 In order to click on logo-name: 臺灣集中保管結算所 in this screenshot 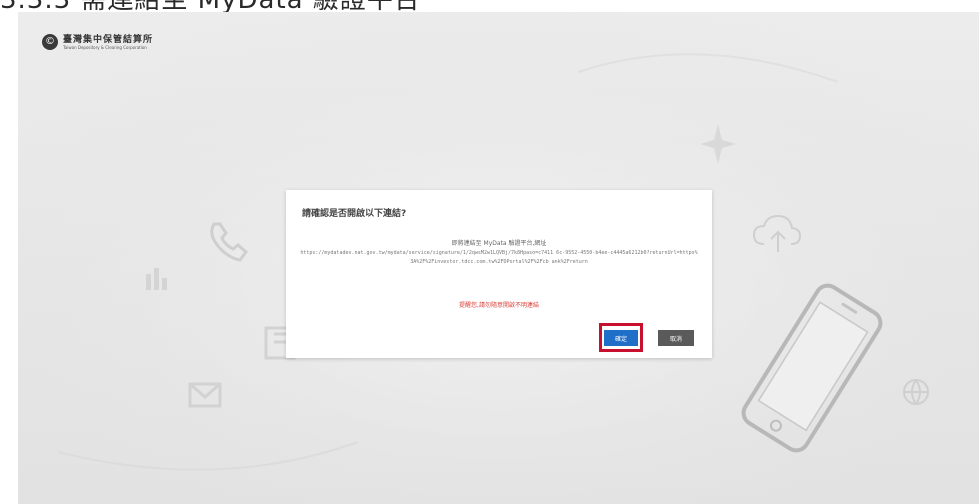, I will do `click(108, 39)`.